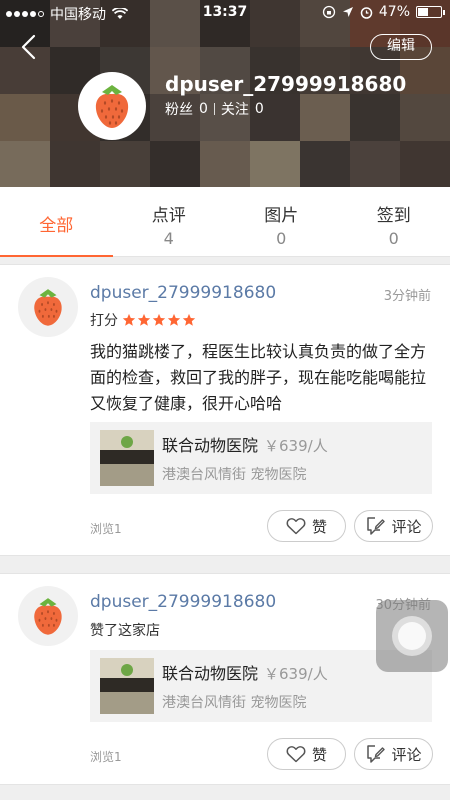 This screenshot has height=800, width=450. Describe the element at coordinates (430, 12) in the screenshot. I see `battery-icon` at that location.